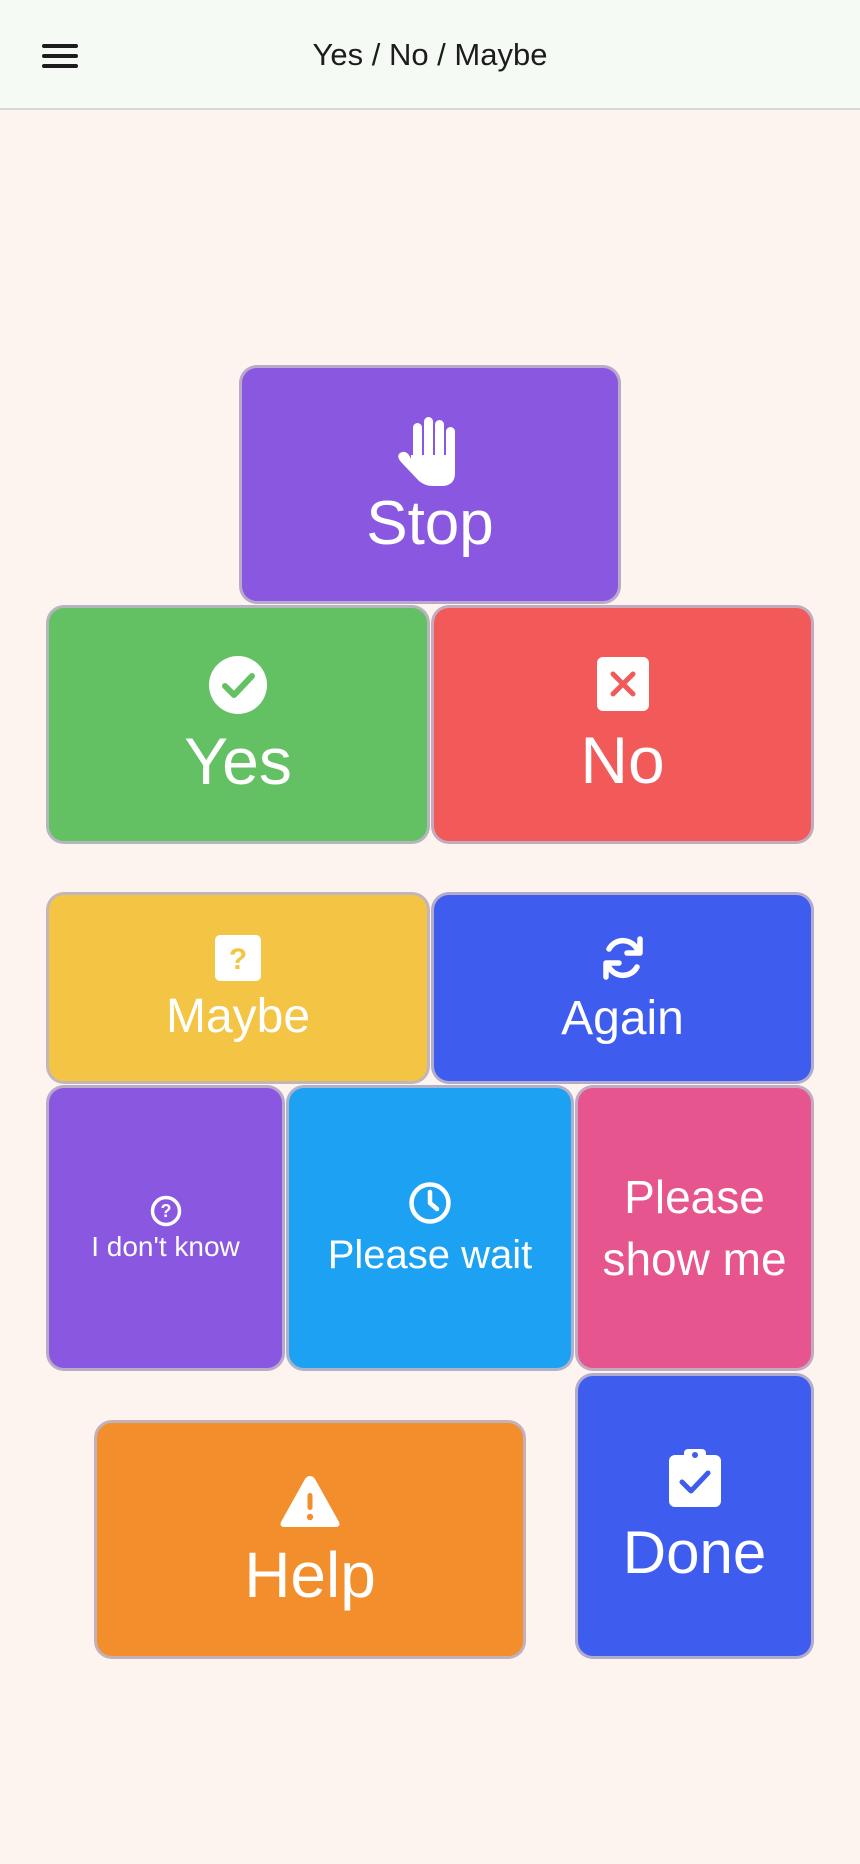 Image resolution: width=860 pixels, height=1864 pixels. Describe the element at coordinates (622, 988) in the screenshot. I see `again-button: Again` at that location.